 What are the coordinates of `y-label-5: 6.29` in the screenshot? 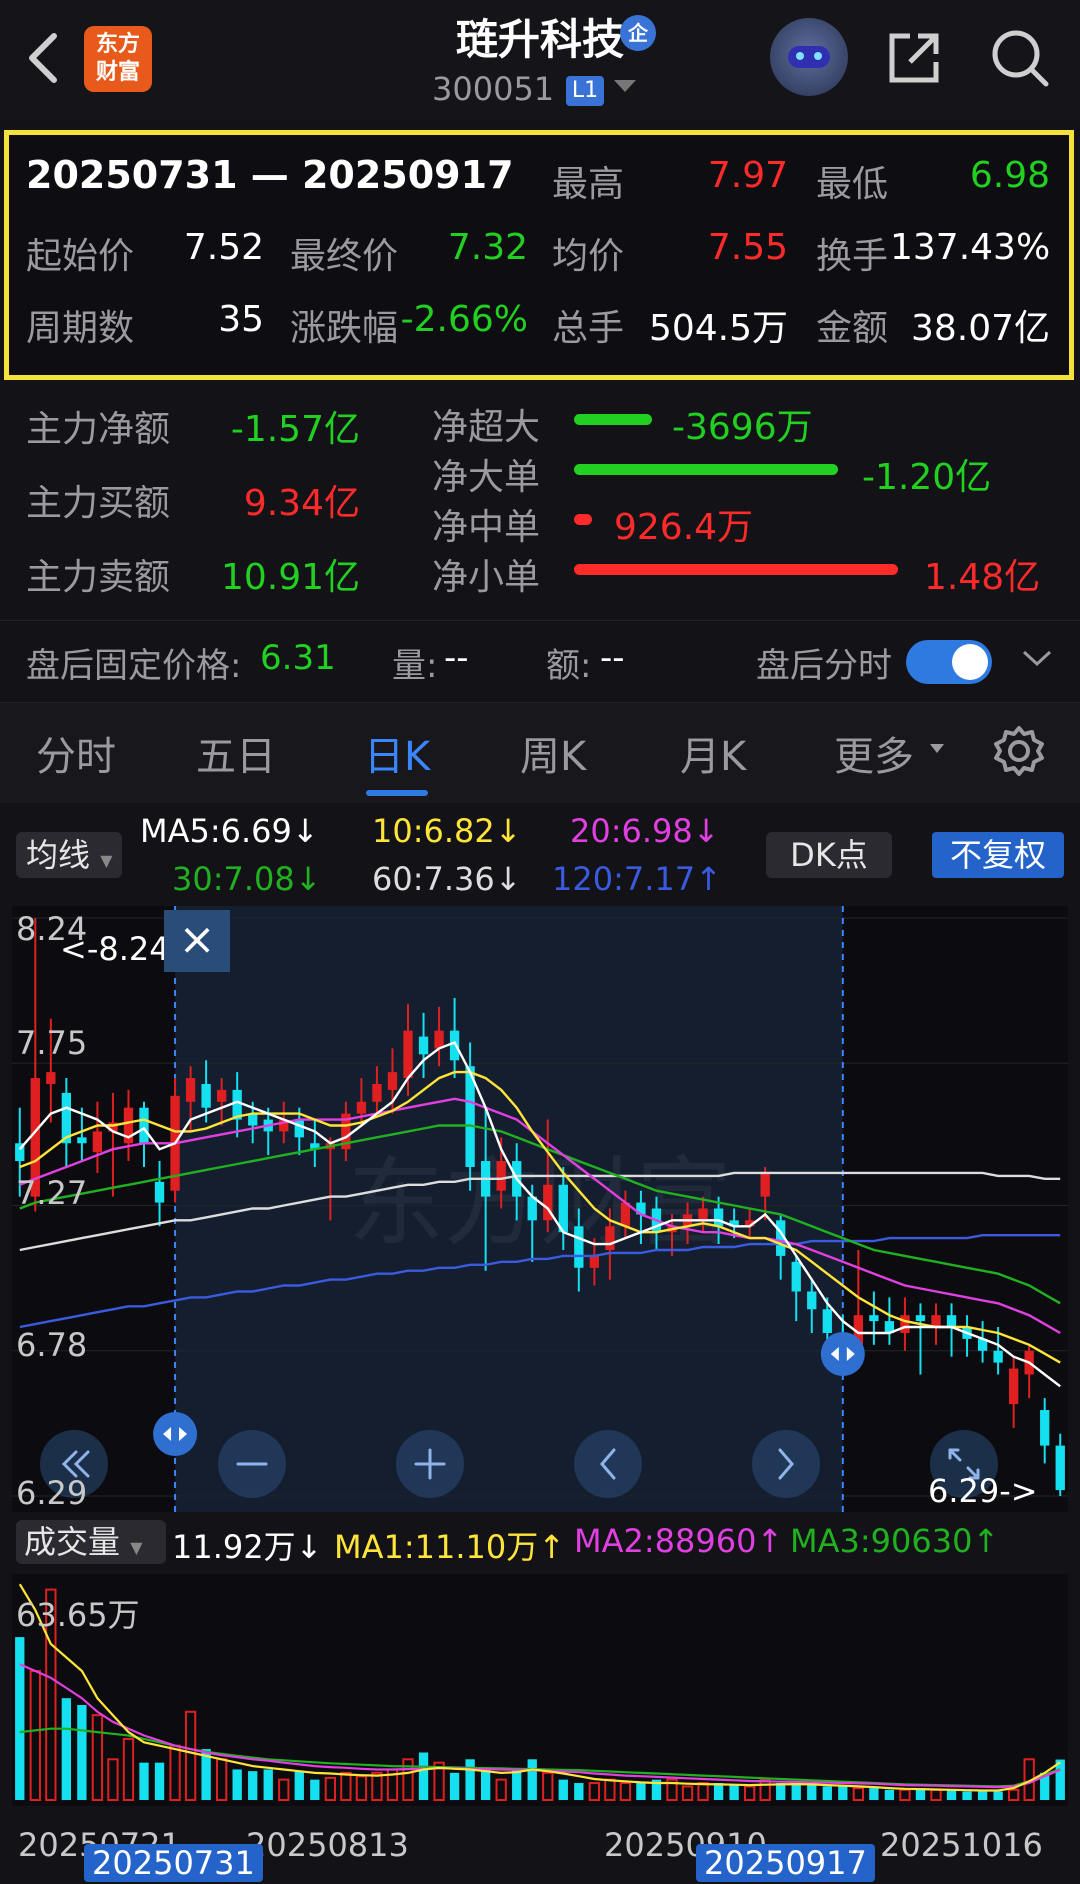 It's located at (52, 1493).